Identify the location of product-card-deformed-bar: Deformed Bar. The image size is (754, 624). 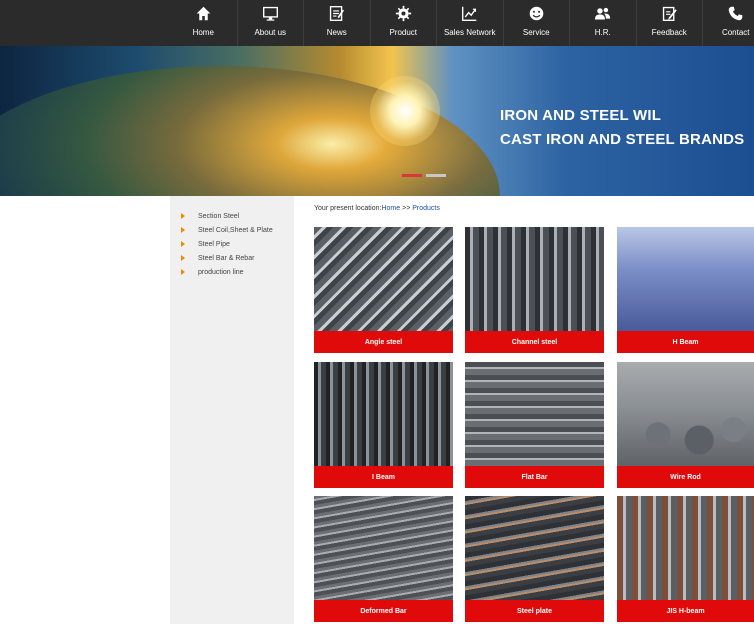
(383, 560).